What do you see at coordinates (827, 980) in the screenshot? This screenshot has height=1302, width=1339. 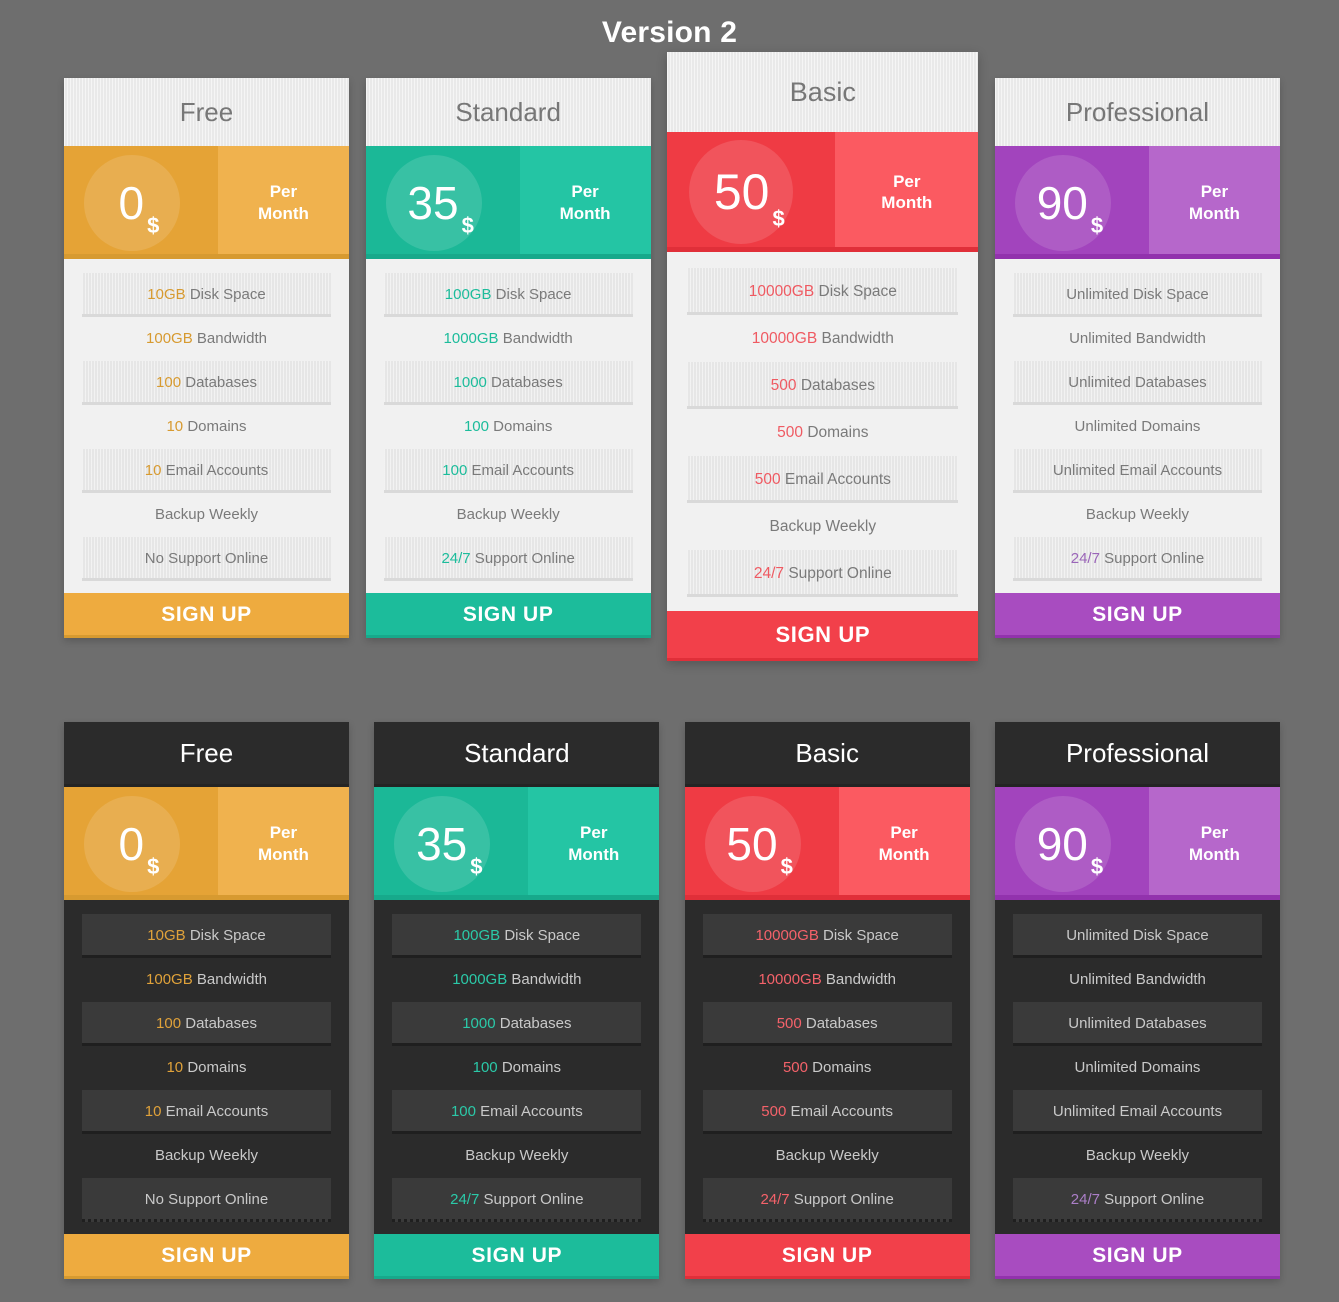 I see `feature-item: 10000GB Bandwidth` at bounding box center [827, 980].